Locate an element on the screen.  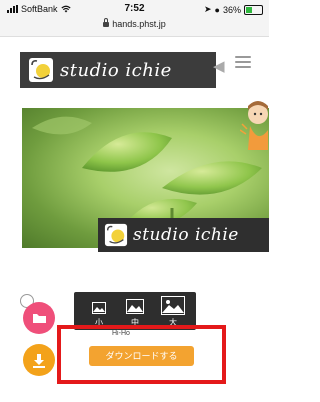
watermark-logo-text: studio ichie is located at coordinates (186, 235).